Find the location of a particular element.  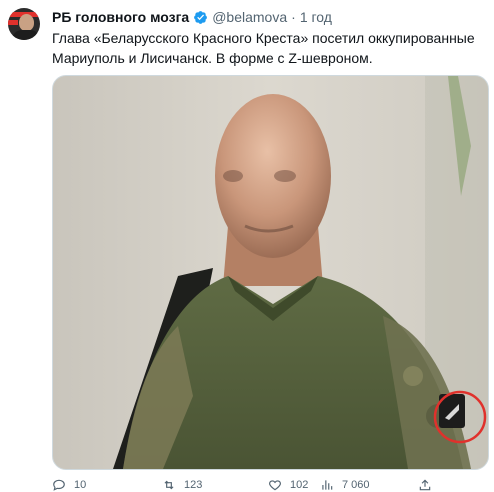

retweet-icon is located at coordinates (169, 485).